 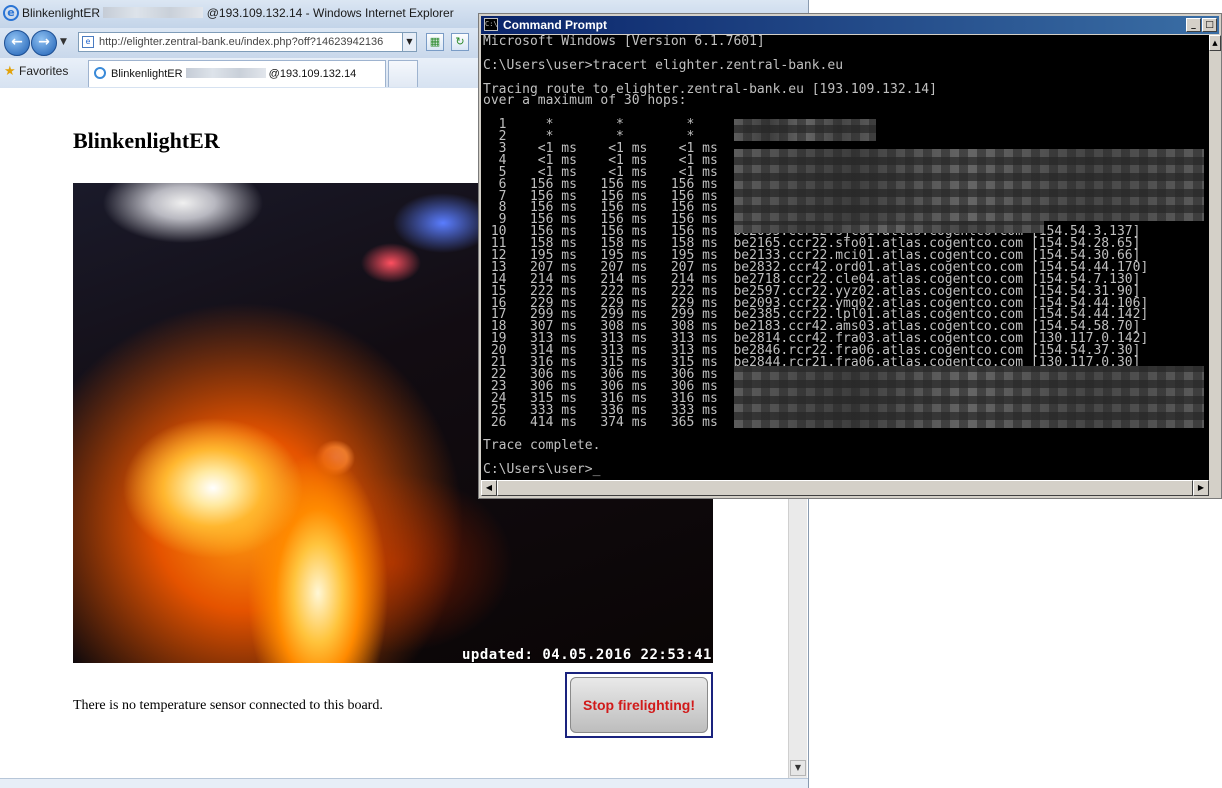 What do you see at coordinates (312, 74) in the screenshot?
I see `tab-title-suffix: @193.109.132.14` at bounding box center [312, 74].